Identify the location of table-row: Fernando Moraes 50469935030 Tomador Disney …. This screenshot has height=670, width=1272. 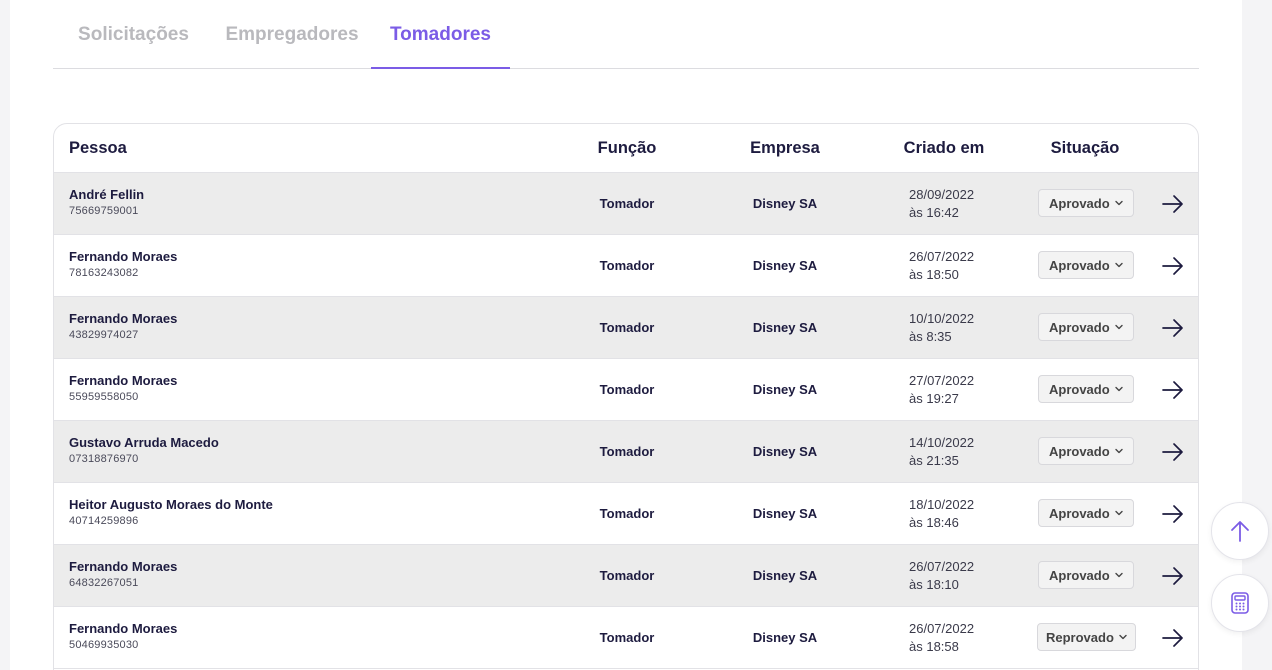
(626, 638).